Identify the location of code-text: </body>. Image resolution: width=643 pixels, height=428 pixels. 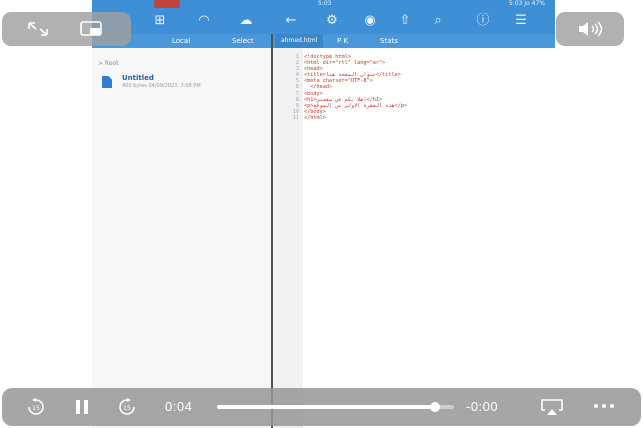
(315, 111).